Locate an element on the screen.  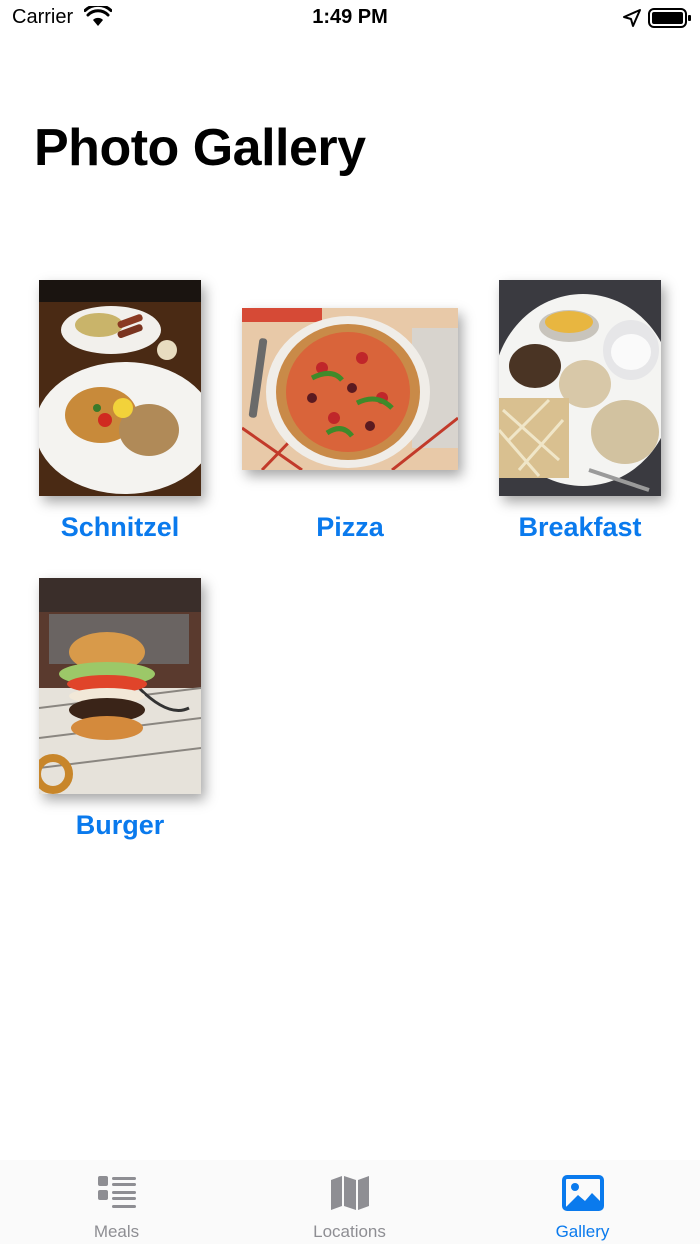
gallery-item-burger: Burger is located at coordinates (120, 713).